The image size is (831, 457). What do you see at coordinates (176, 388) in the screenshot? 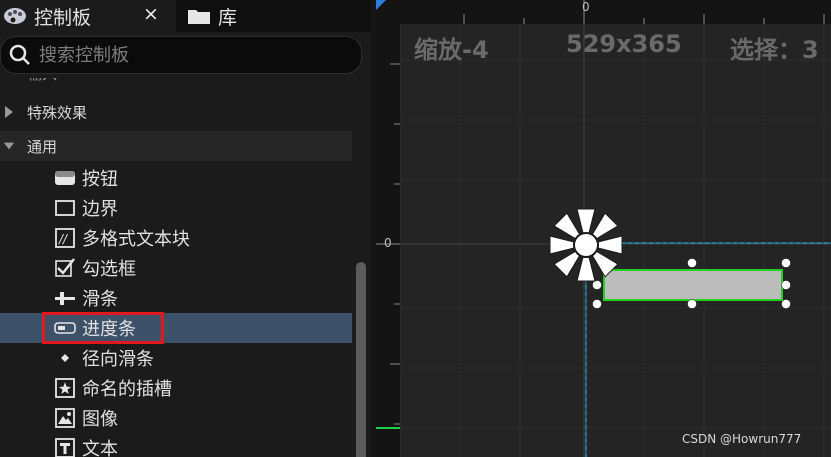
I see `list-item-named-slot: 命名的插槽` at bounding box center [176, 388].